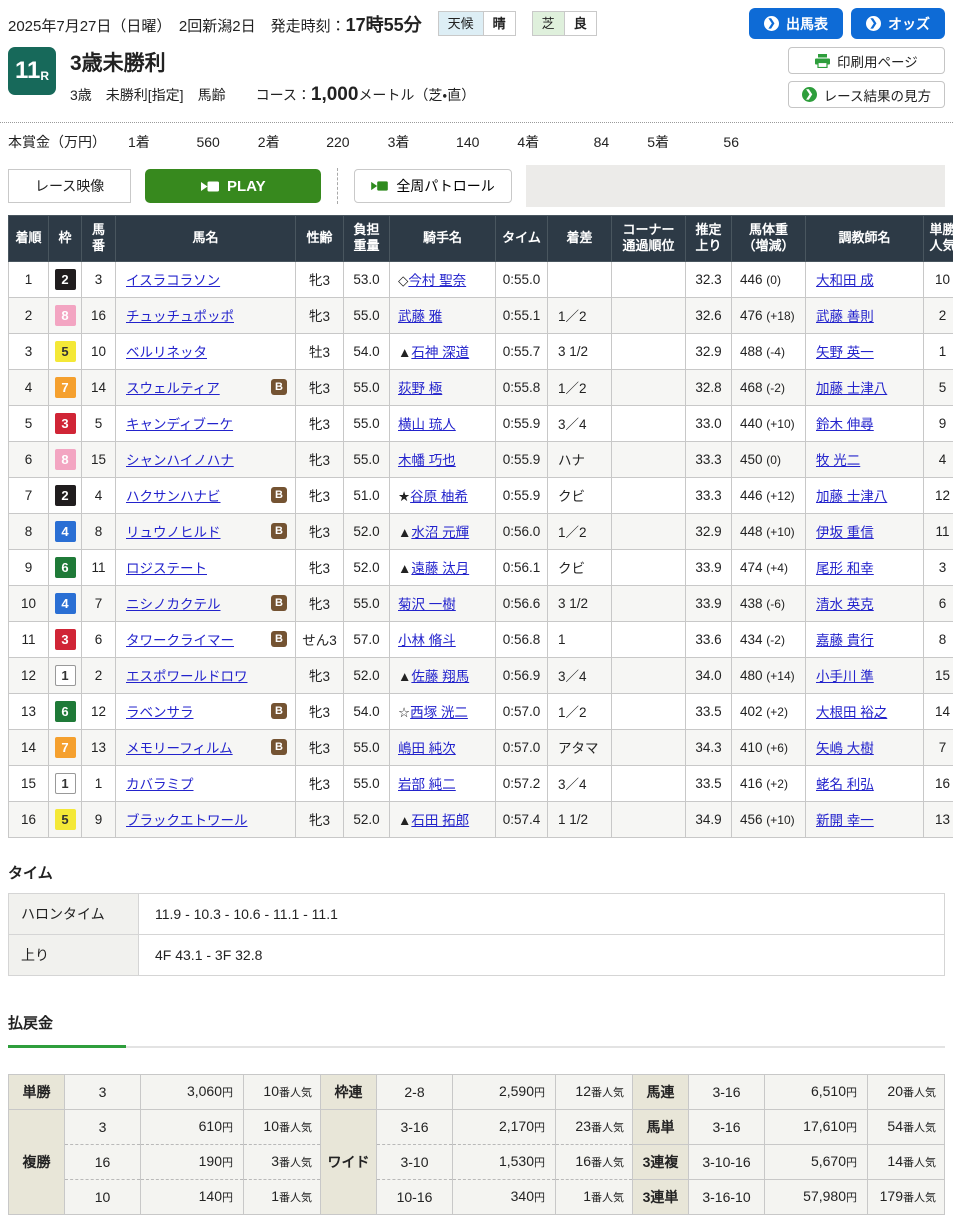 The width and height of the screenshot is (953, 1225). I want to click on horse-link: ブラックエトワール, so click(187, 820).